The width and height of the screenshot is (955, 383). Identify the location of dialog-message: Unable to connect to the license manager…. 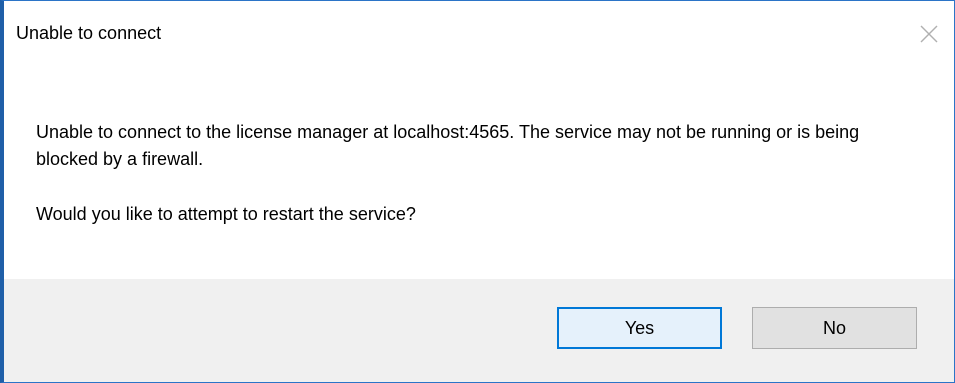
(448, 145).